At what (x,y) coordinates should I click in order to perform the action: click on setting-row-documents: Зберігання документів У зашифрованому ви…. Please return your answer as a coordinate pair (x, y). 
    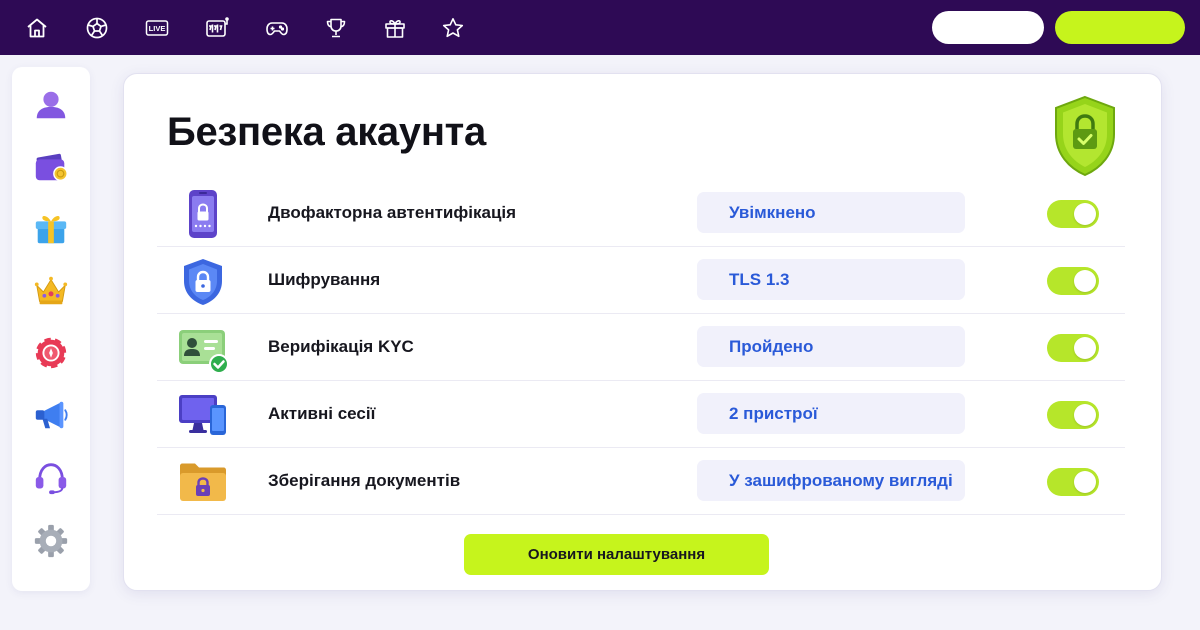
    Looking at the image, I should click on (641, 481).